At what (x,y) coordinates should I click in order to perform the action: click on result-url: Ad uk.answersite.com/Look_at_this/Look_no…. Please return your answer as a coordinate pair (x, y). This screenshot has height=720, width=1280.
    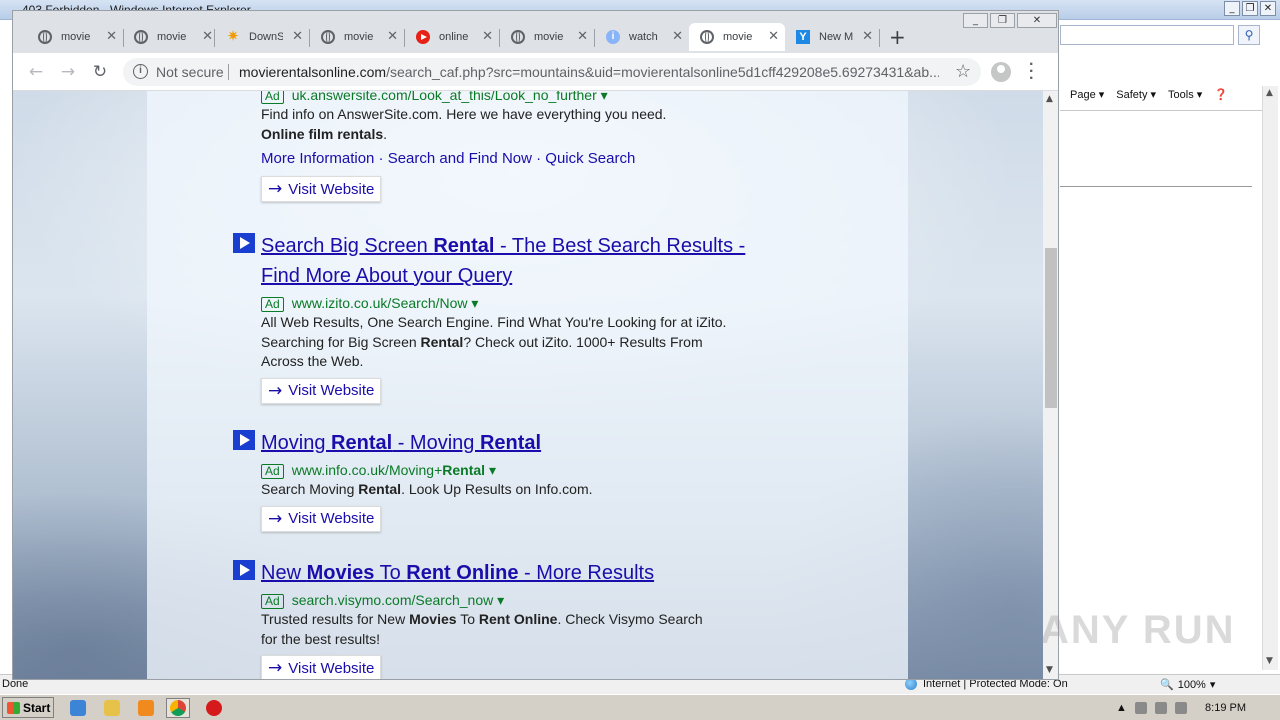
    Looking at the image, I should click on (511, 98).